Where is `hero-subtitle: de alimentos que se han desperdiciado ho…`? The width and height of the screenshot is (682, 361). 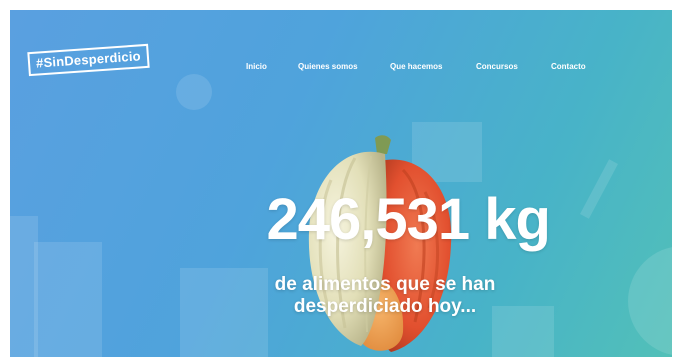
hero-subtitle: de alimentos que se han desperdiciado ho… is located at coordinates (385, 296).